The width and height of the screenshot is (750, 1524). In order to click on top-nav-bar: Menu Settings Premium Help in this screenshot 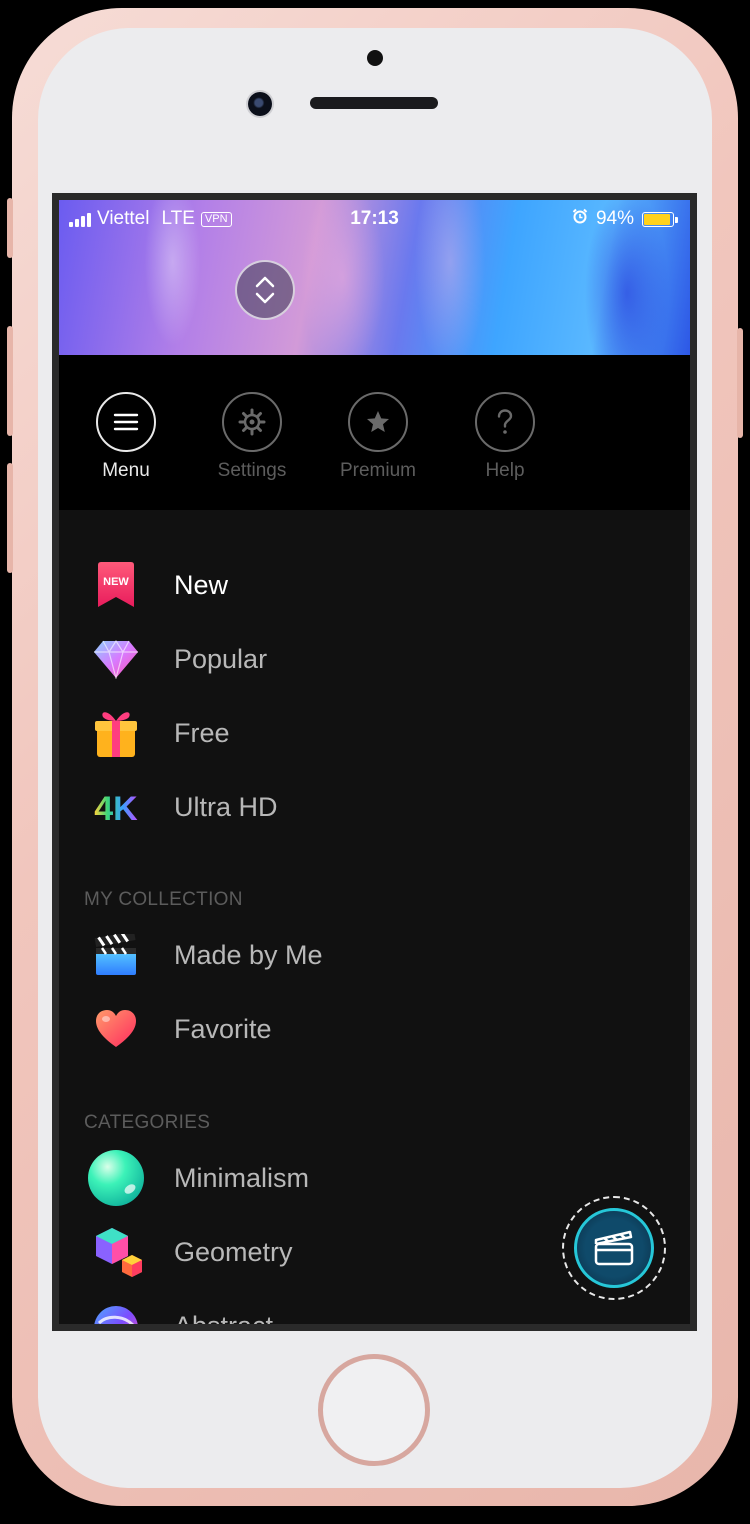, I will do `click(374, 432)`.